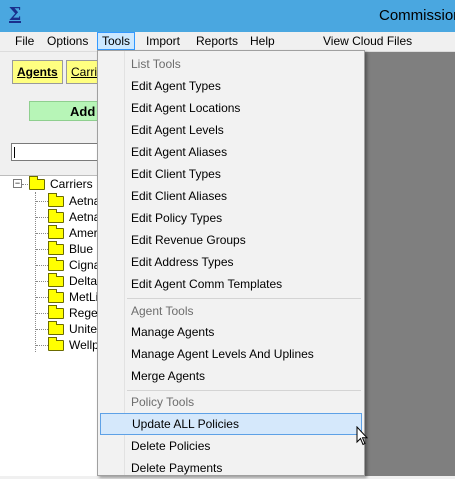 This screenshot has width=455, height=479. Describe the element at coordinates (58, 152) in the screenshot. I see `search-input` at that location.